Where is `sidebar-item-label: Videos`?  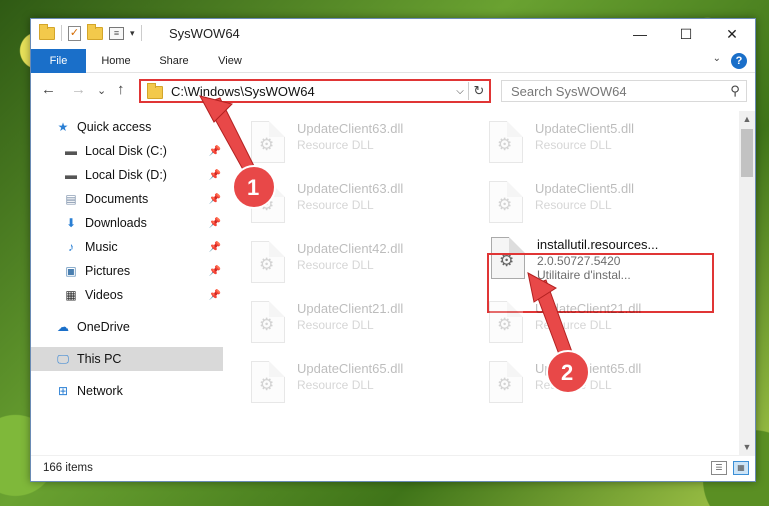 sidebar-item-label: Videos is located at coordinates (104, 295).